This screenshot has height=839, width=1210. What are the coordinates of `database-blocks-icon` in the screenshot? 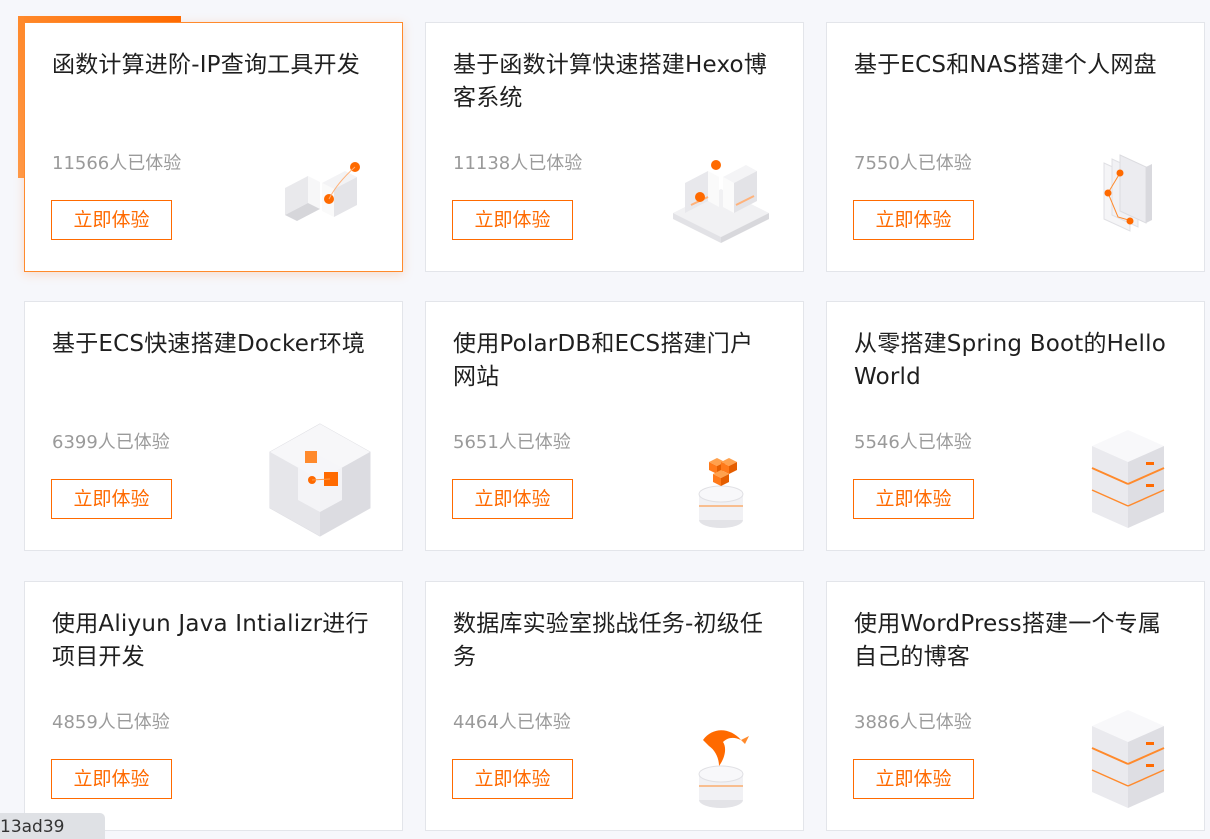 It's located at (721, 481).